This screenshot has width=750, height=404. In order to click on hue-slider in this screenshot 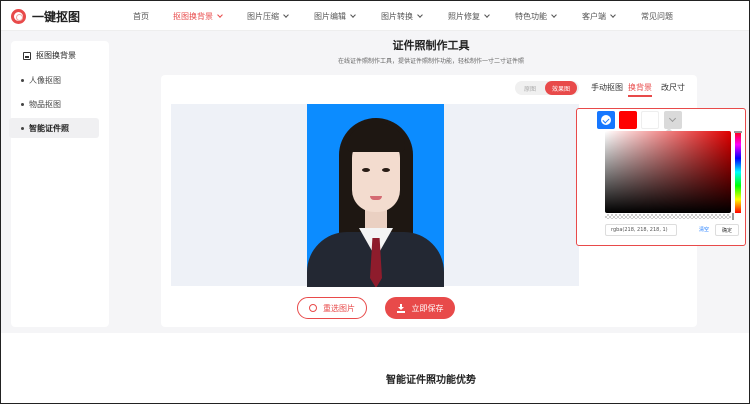, I will do `click(738, 172)`.